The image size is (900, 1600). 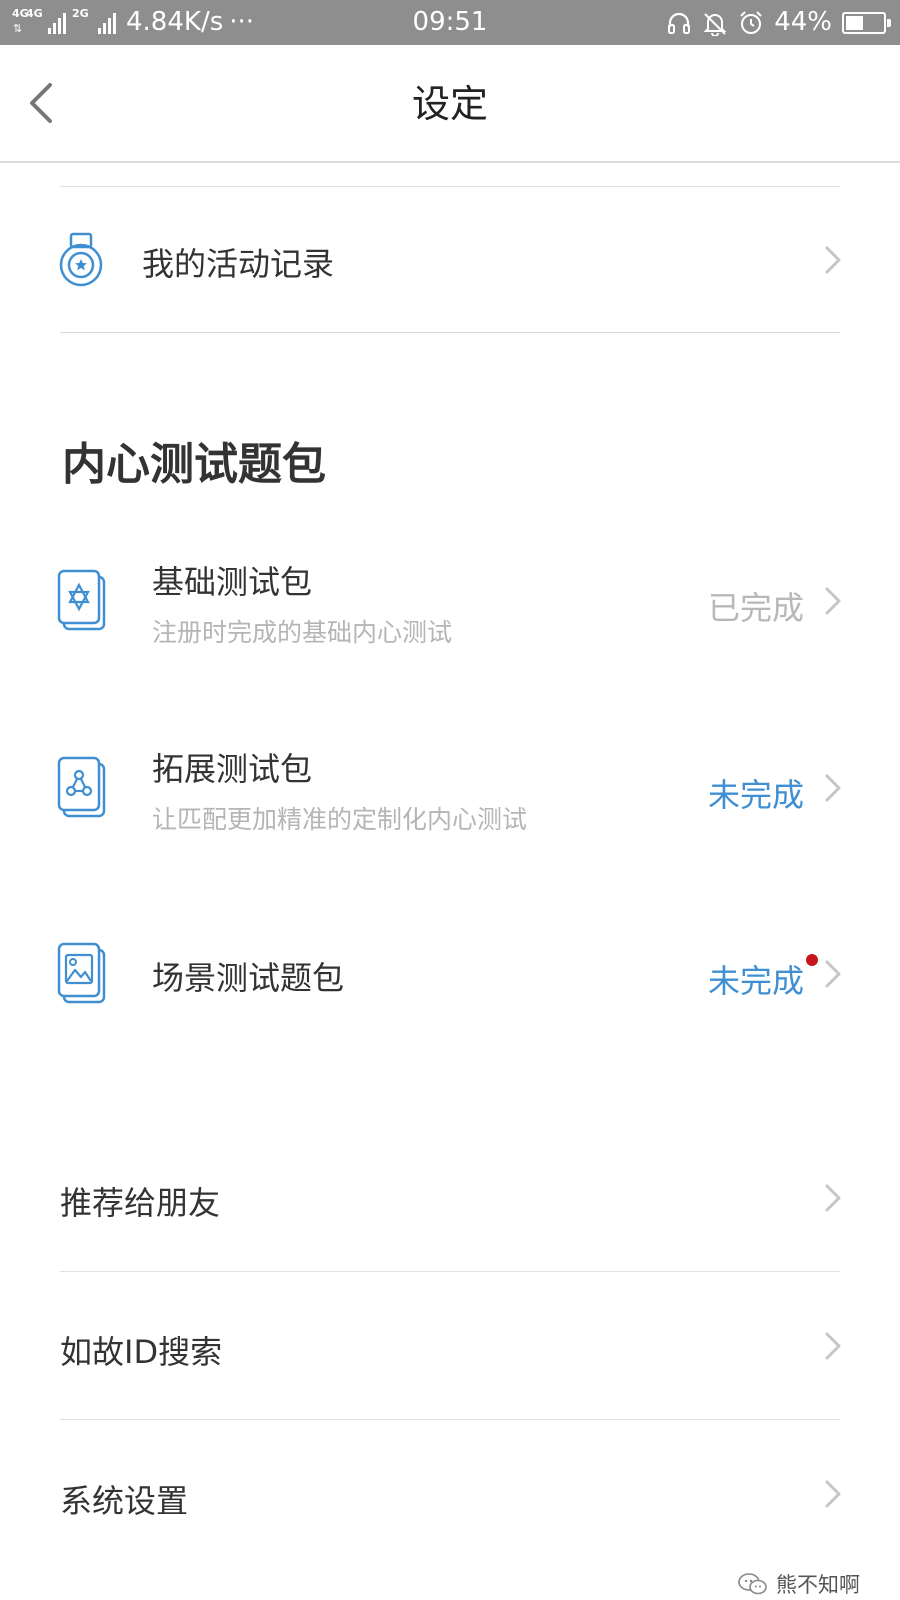 What do you see at coordinates (812, 960) in the screenshot?
I see `notification-dot` at bounding box center [812, 960].